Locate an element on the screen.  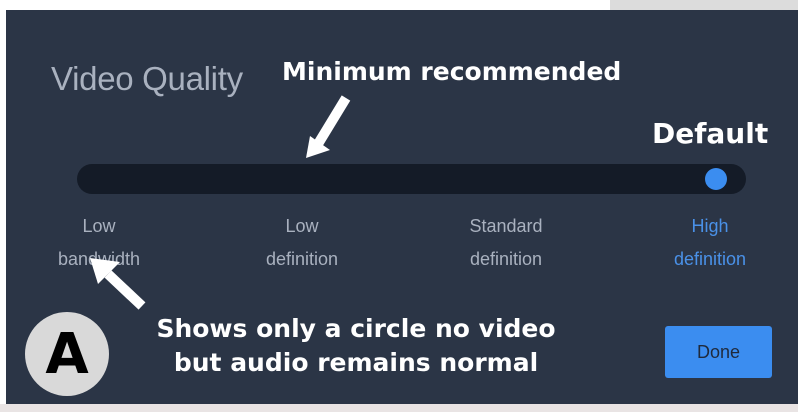
annotation-circle-line1: Shows only a circle no video is located at coordinates (356, 328).